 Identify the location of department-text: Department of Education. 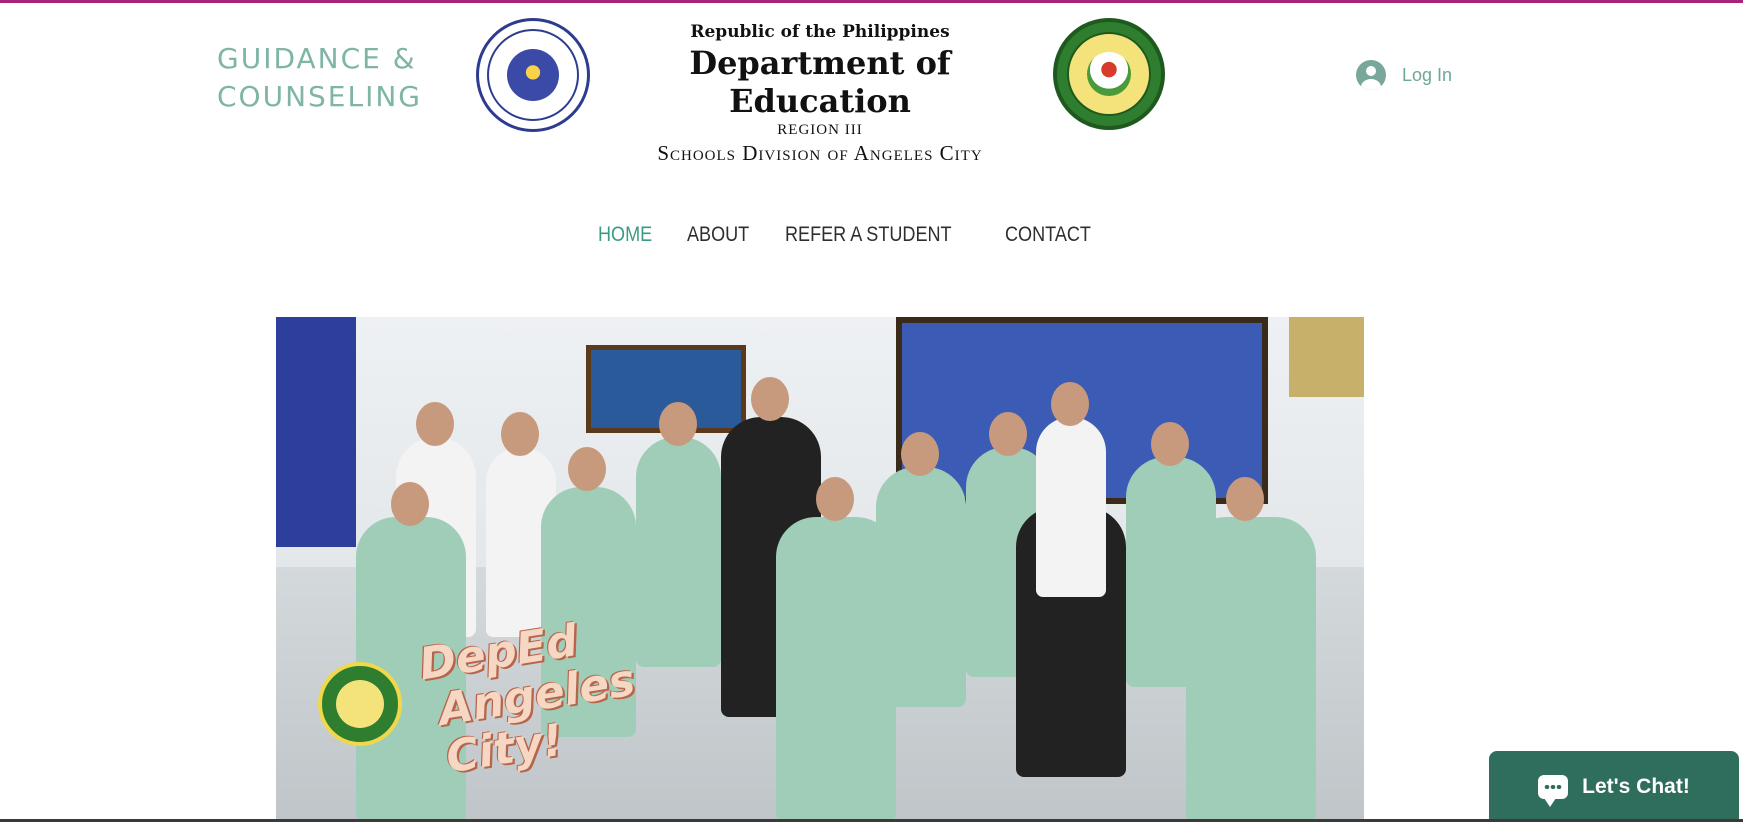
(820, 82).